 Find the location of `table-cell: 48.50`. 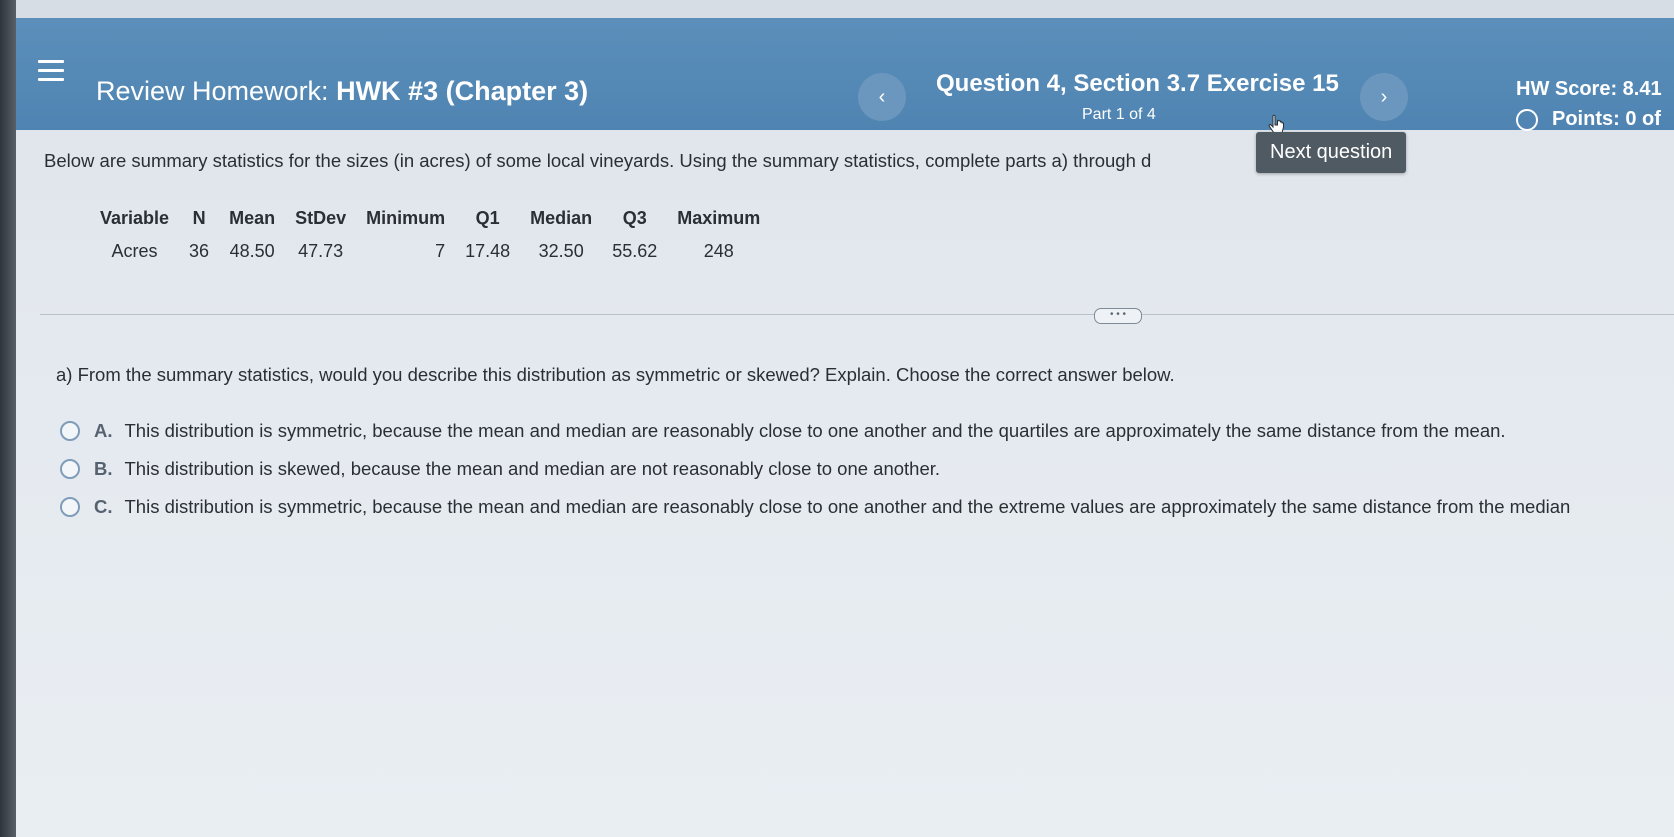

table-cell: 48.50 is located at coordinates (252, 251).